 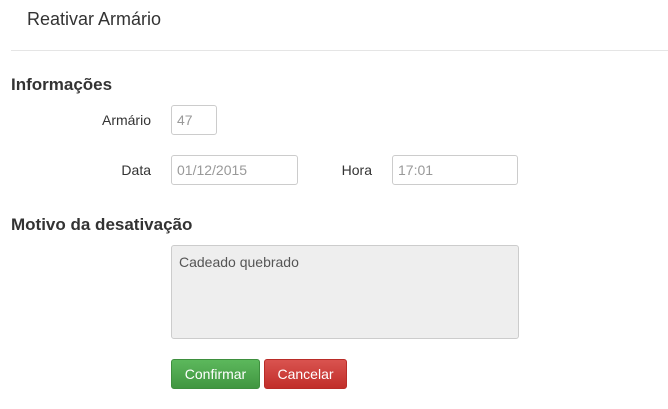 I want to click on motivo-section-title: Motivo da desativação, so click(x=102, y=224).